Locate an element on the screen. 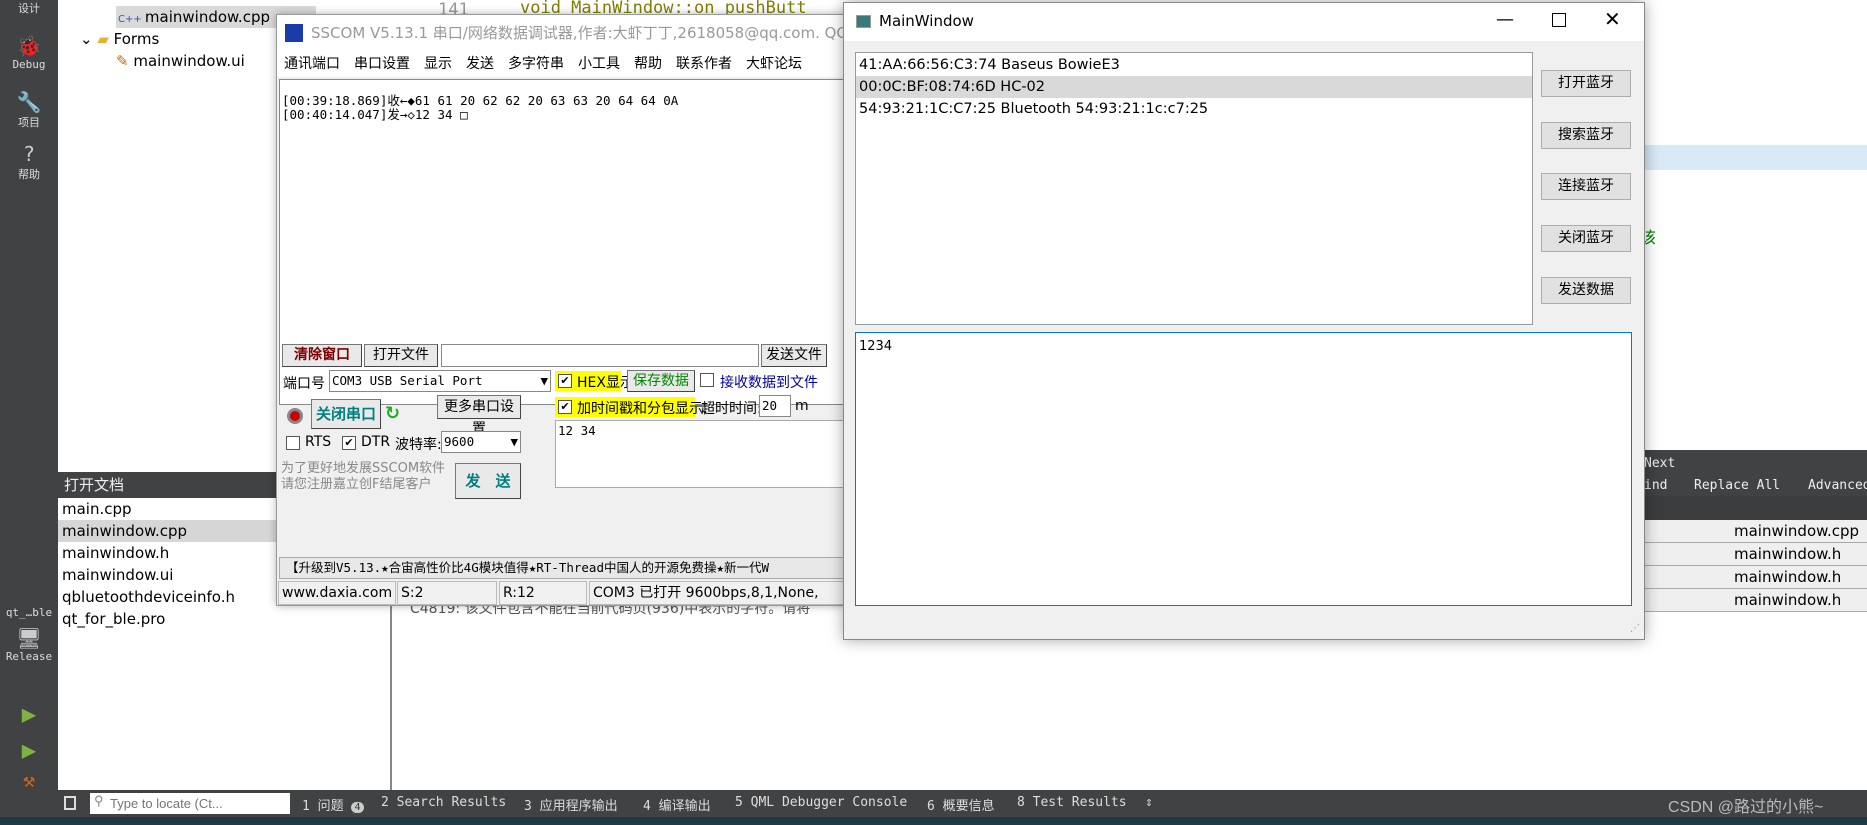 This screenshot has height=825, width=1867. send-button: 发 送 is located at coordinates (488, 481).